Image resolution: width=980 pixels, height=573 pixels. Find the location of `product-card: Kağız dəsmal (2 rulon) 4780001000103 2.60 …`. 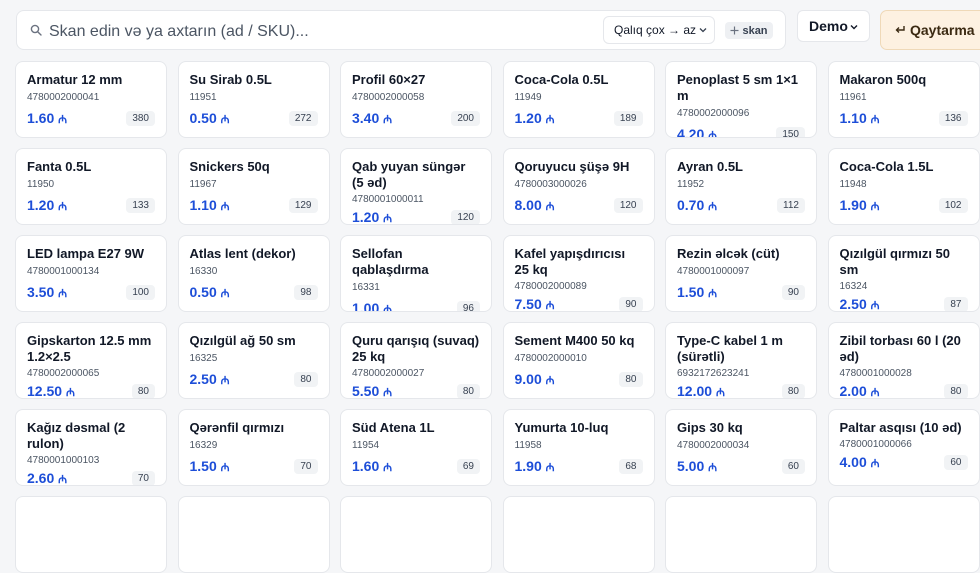

product-card: Kağız dəsmal (2 rulon) 4780001000103 2.60 … is located at coordinates (91, 447).